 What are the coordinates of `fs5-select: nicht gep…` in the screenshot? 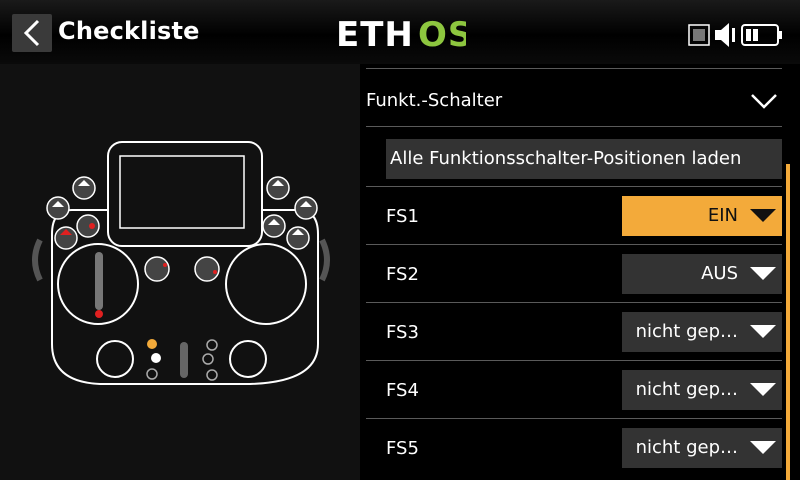 It's located at (702, 448).